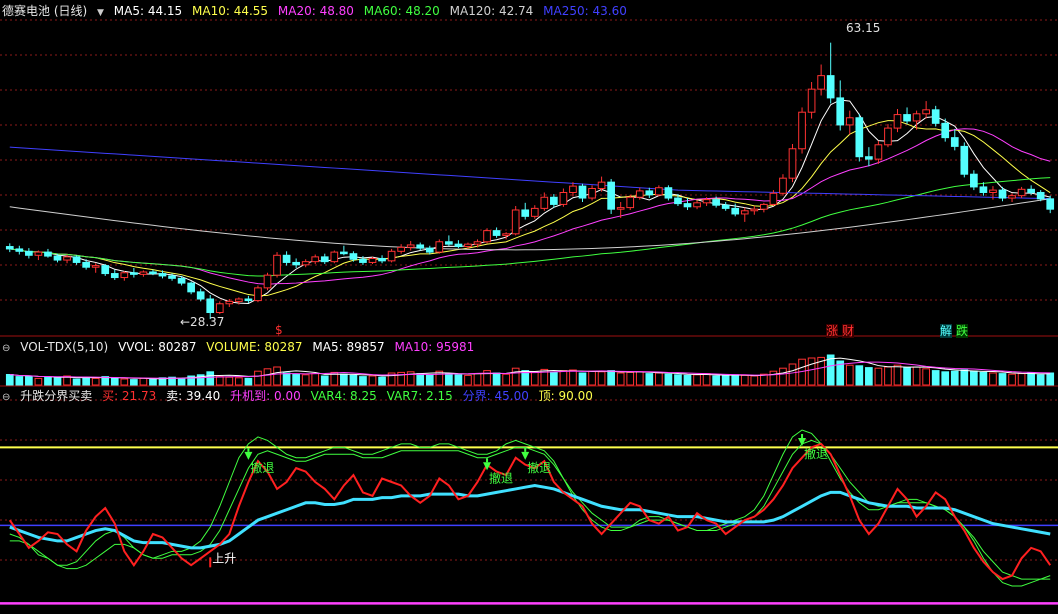 The width and height of the screenshot is (1058, 614). Describe the element at coordinates (434, 347) in the screenshot. I see `vol-ma10-label: MA10: 95981` at that location.